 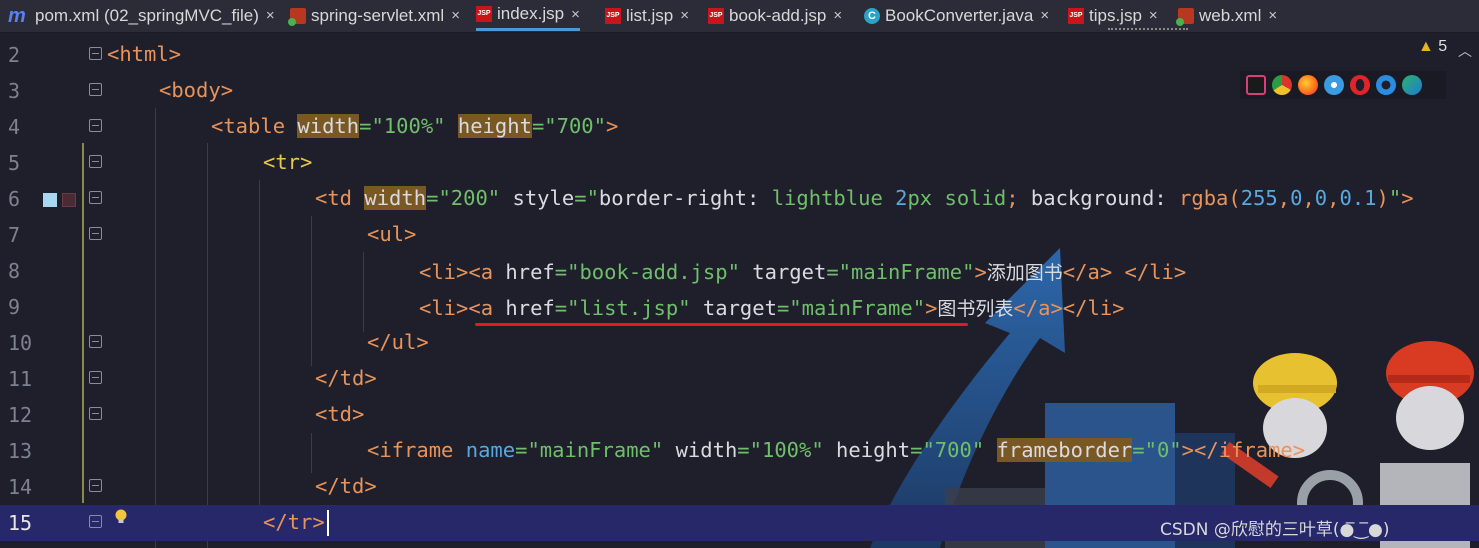 I want to click on edge-icon, so click(x=1412, y=85).